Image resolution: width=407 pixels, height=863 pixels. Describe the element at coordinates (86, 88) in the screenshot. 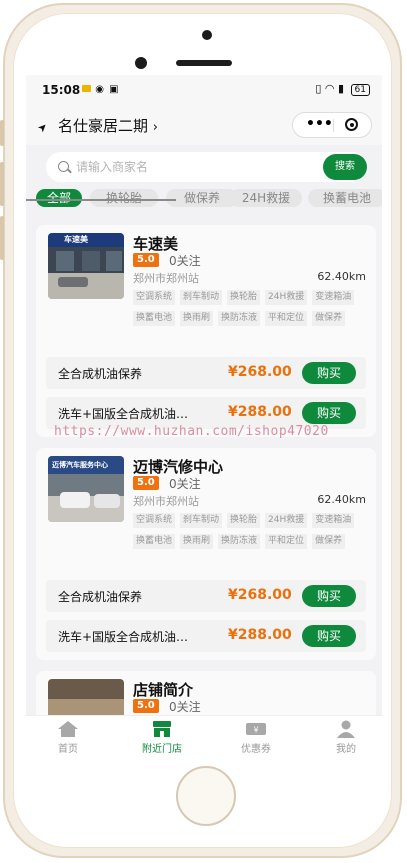

I see `message-icon` at that location.